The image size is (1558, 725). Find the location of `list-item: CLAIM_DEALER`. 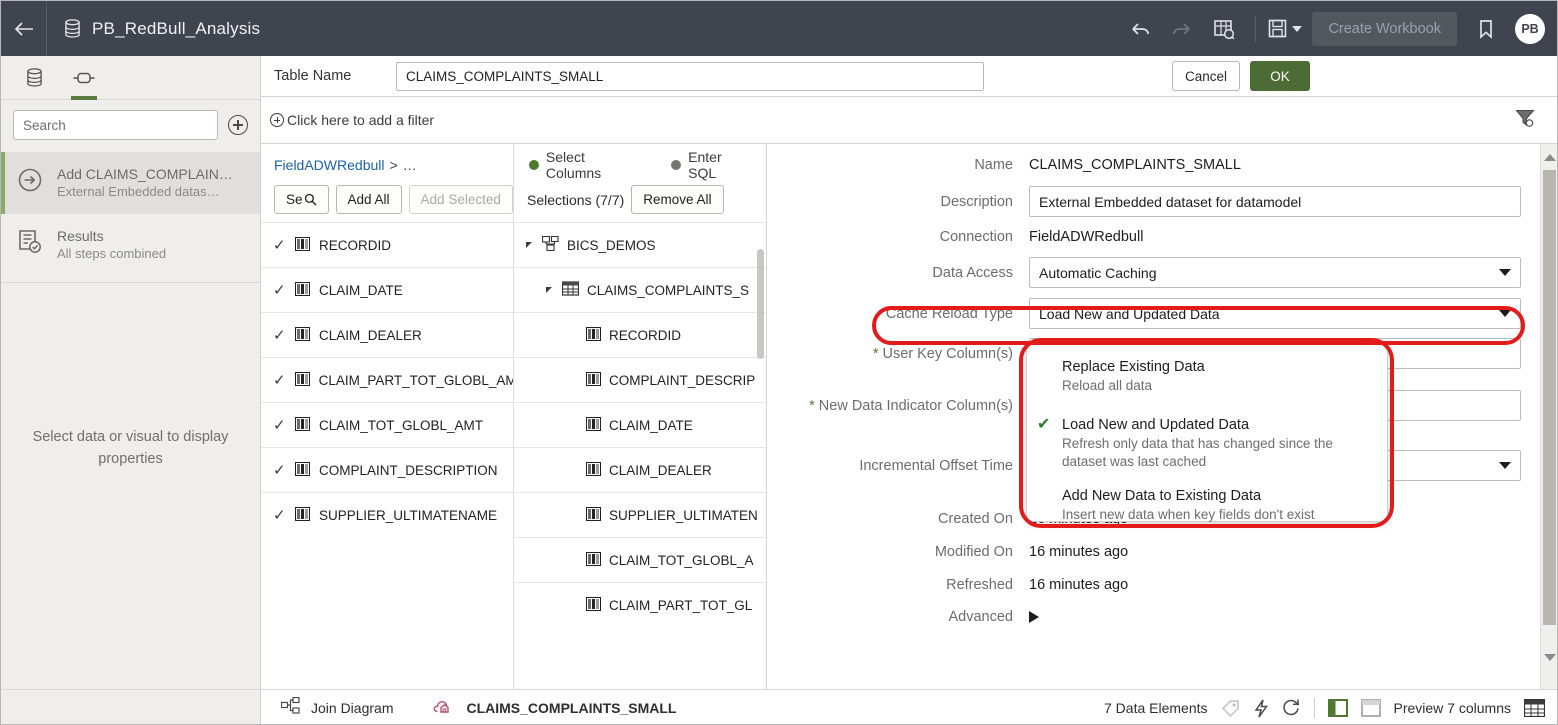

list-item: CLAIM_DEALER is located at coordinates (640, 469).